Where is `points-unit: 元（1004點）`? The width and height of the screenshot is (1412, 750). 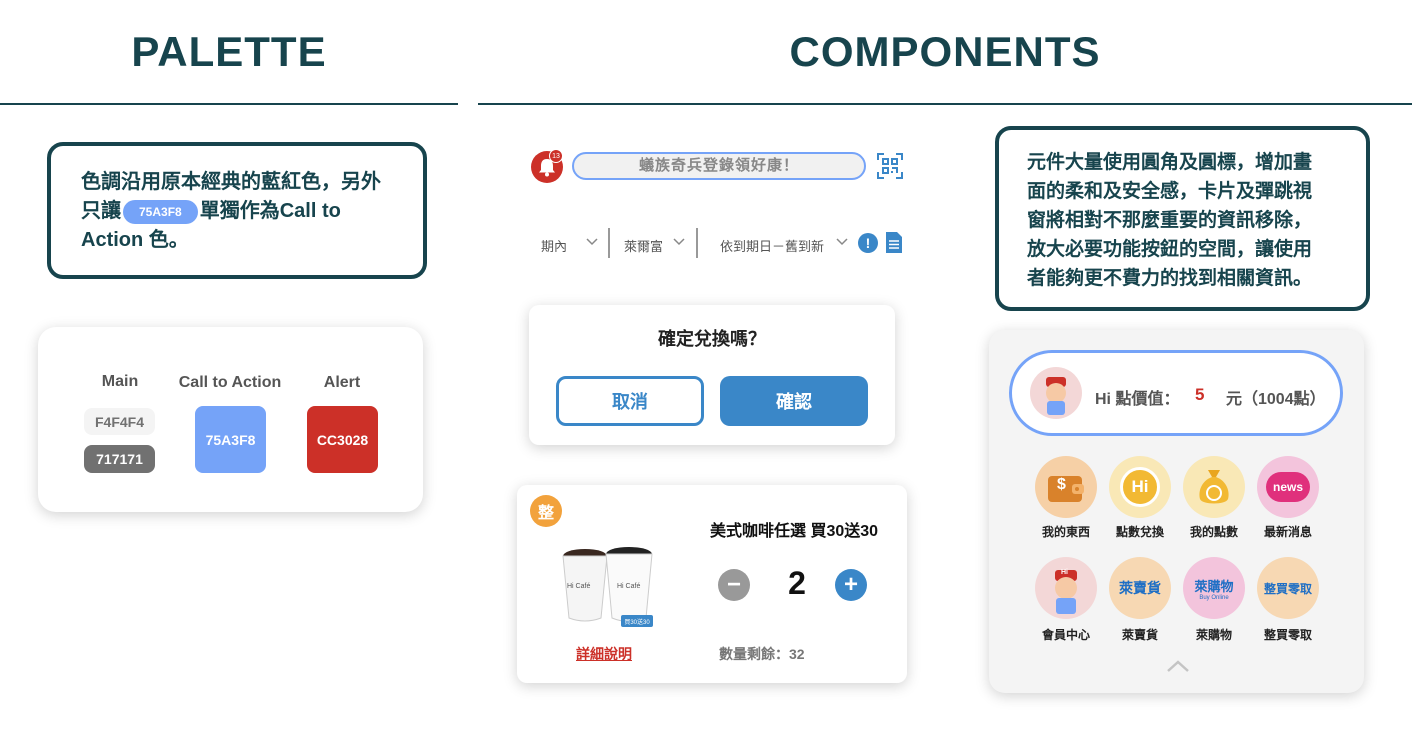
points-unit: 元（1004點） is located at coordinates (1276, 399).